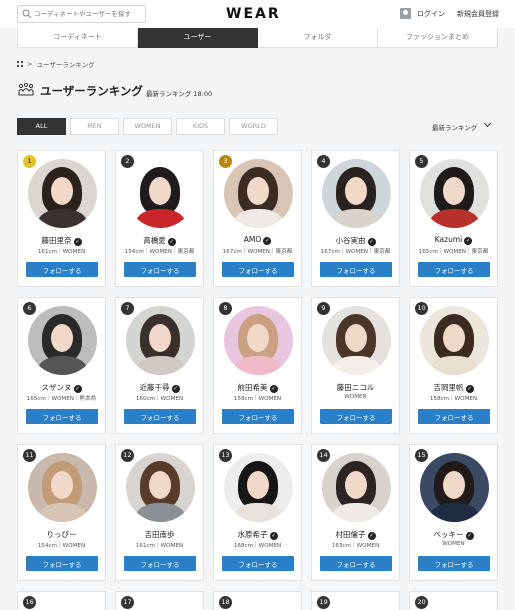  I want to click on user-name-row: 小谷実由 ✓, so click(355, 240).